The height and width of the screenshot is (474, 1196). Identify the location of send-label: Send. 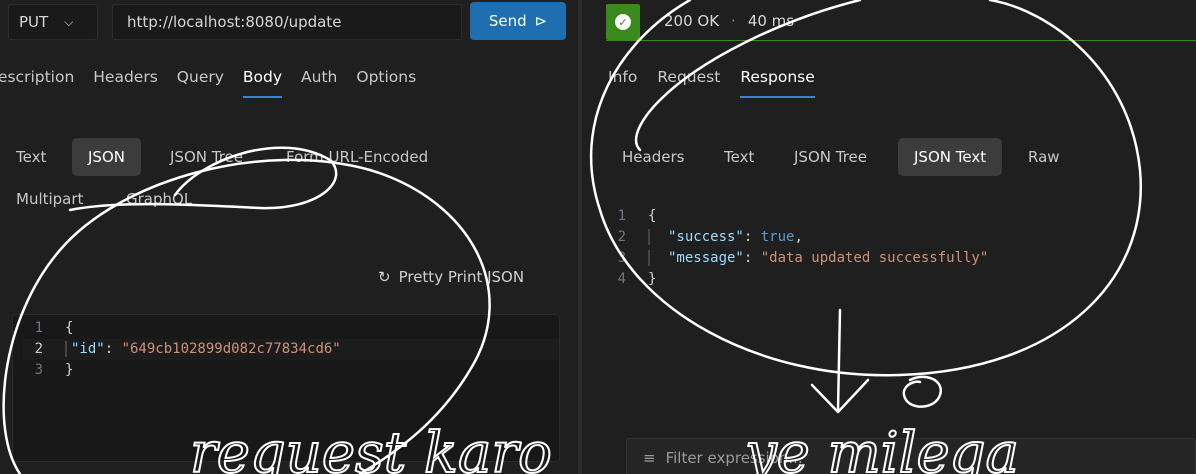
(507, 21).